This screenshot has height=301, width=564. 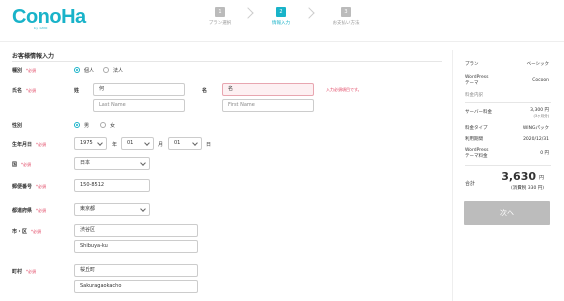 I want to click on step-1: 1 プラン選択, so click(x=220, y=16).